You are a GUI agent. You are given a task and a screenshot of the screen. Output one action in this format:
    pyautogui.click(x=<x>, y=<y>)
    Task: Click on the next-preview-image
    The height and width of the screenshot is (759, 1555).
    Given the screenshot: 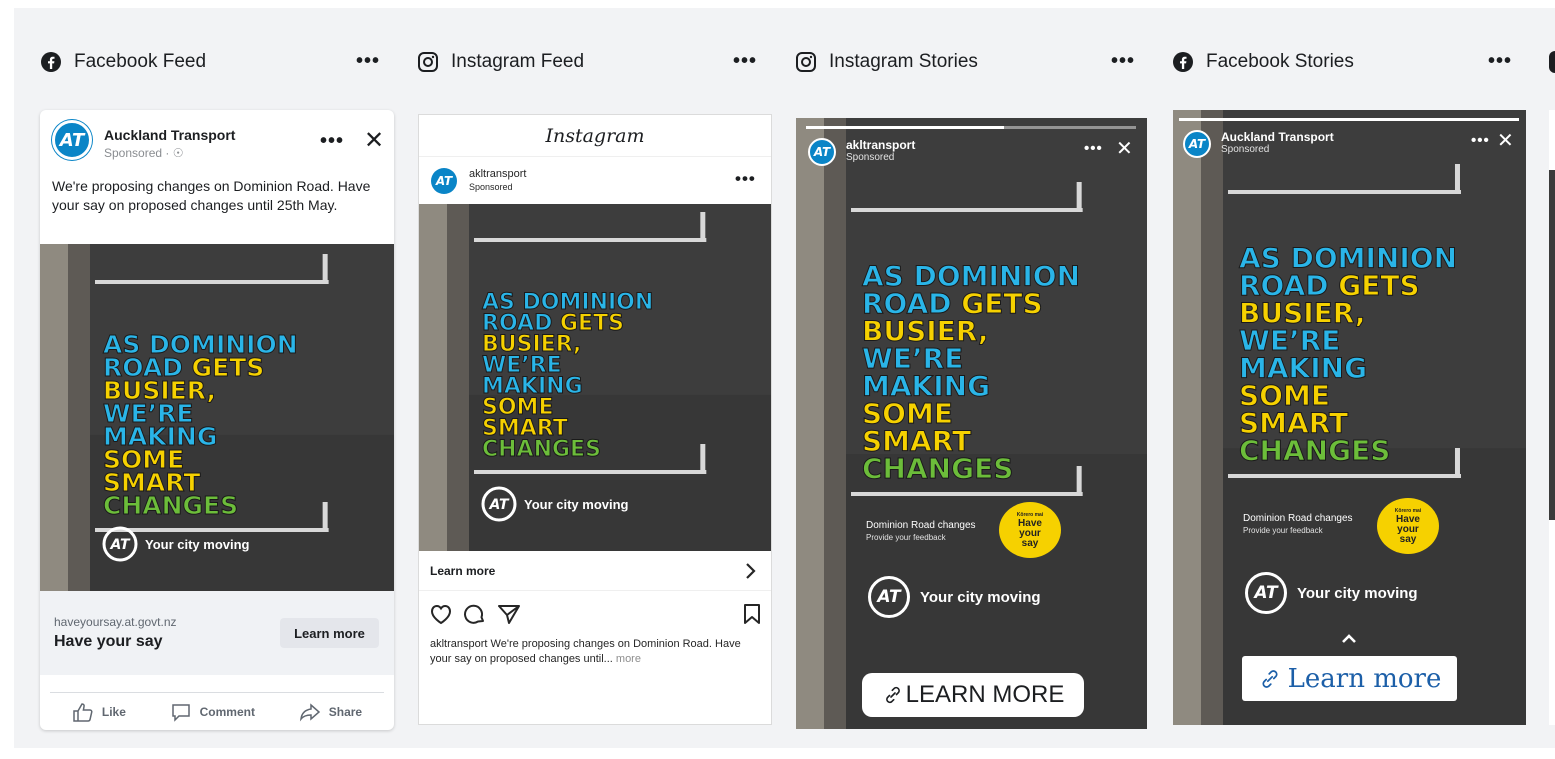 What is the action you would take?
    pyautogui.click(x=1552, y=345)
    